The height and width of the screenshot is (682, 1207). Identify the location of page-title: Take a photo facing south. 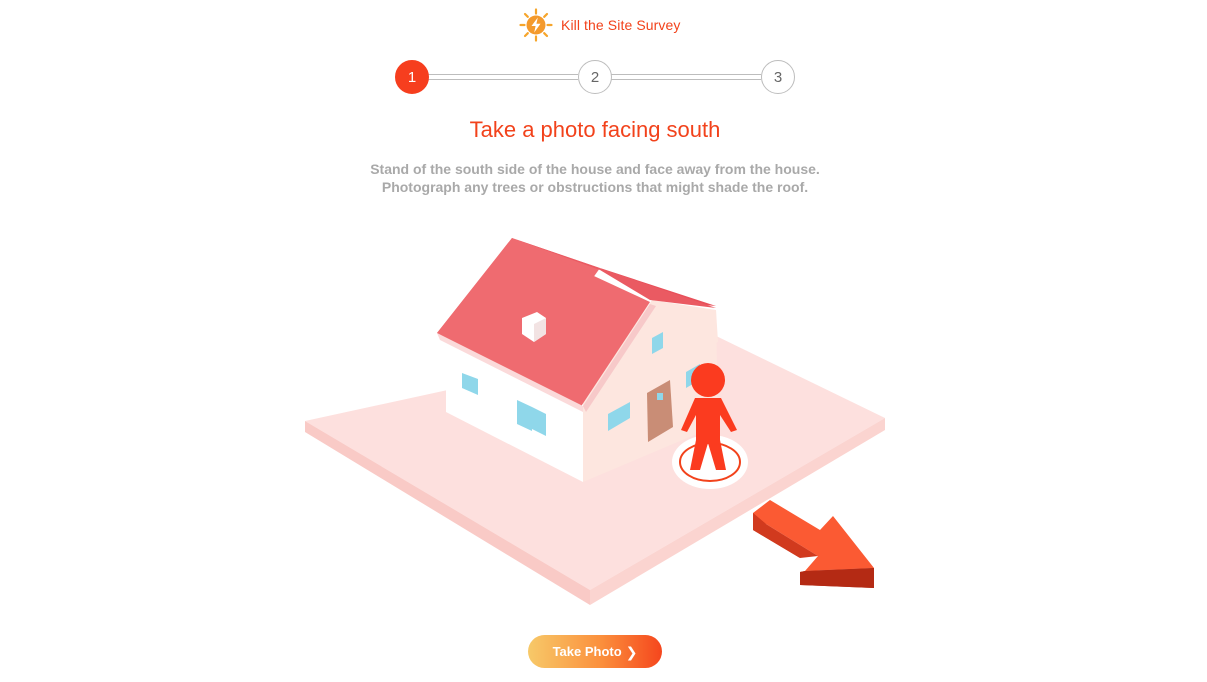
(595, 129).